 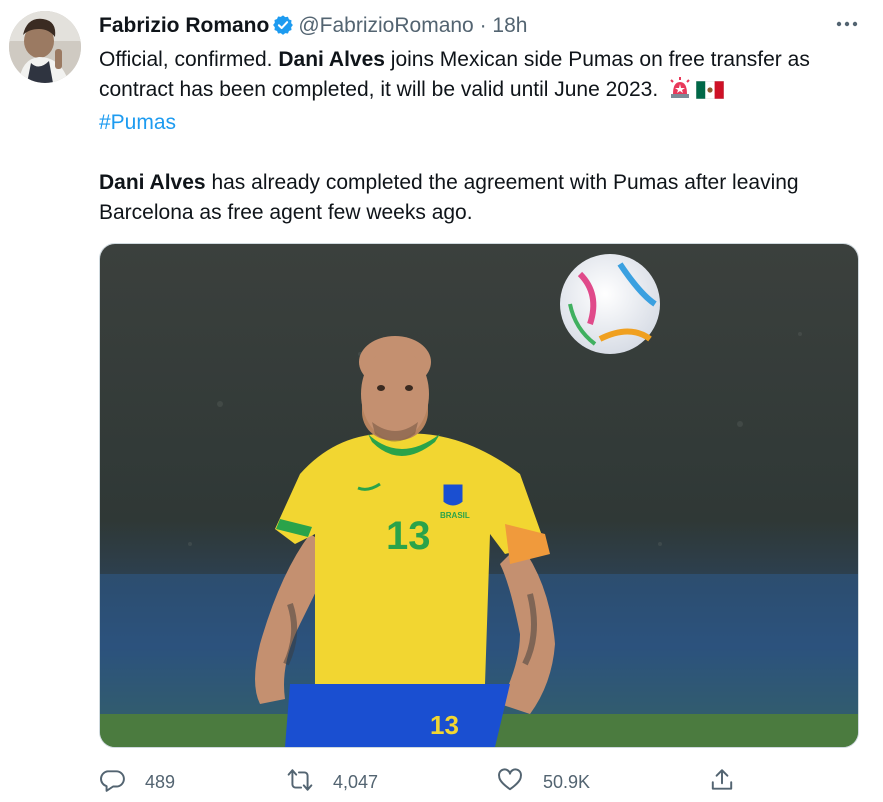 What do you see at coordinates (310, 782) in the screenshot?
I see `retweet-icon` at bounding box center [310, 782].